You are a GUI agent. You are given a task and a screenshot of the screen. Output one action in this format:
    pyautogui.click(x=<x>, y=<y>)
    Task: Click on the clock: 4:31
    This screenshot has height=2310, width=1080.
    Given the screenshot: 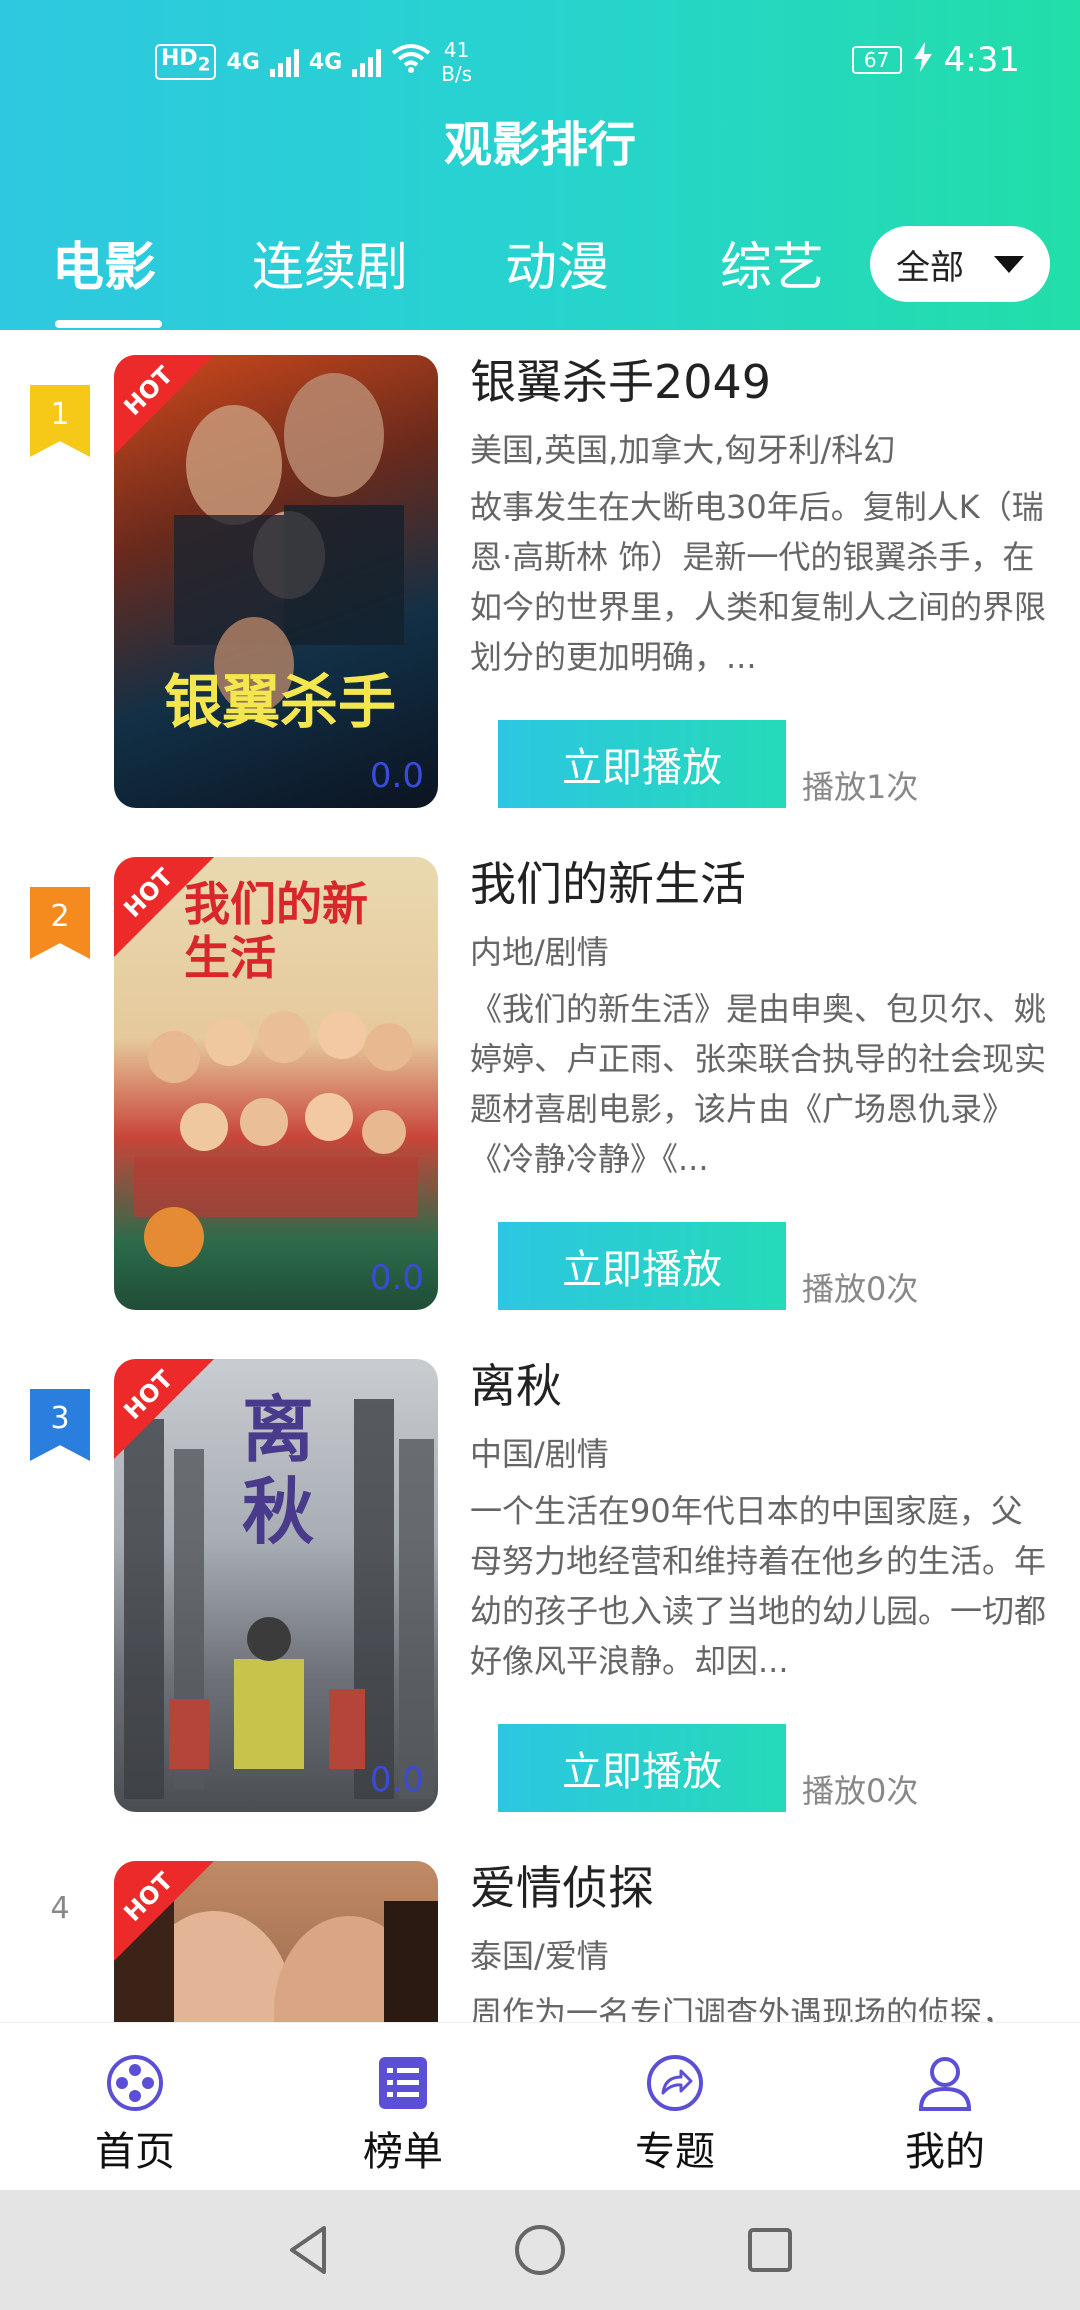 What is the action you would take?
    pyautogui.click(x=981, y=60)
    